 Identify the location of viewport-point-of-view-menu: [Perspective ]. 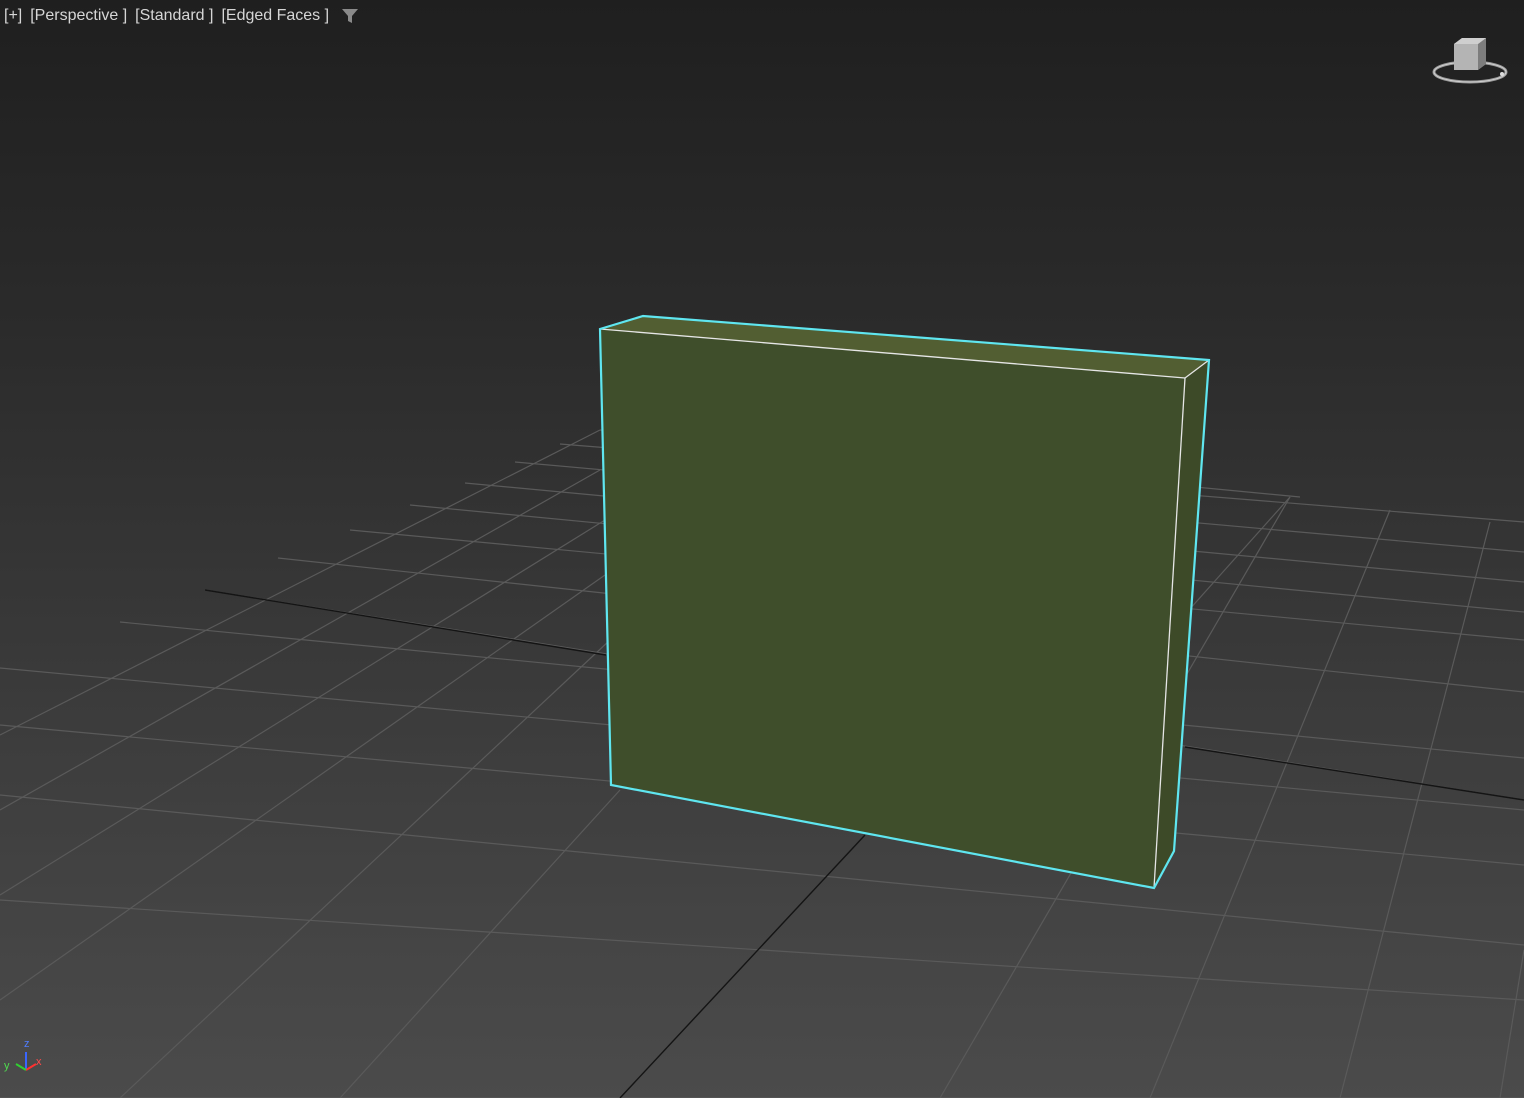
(78, 16).